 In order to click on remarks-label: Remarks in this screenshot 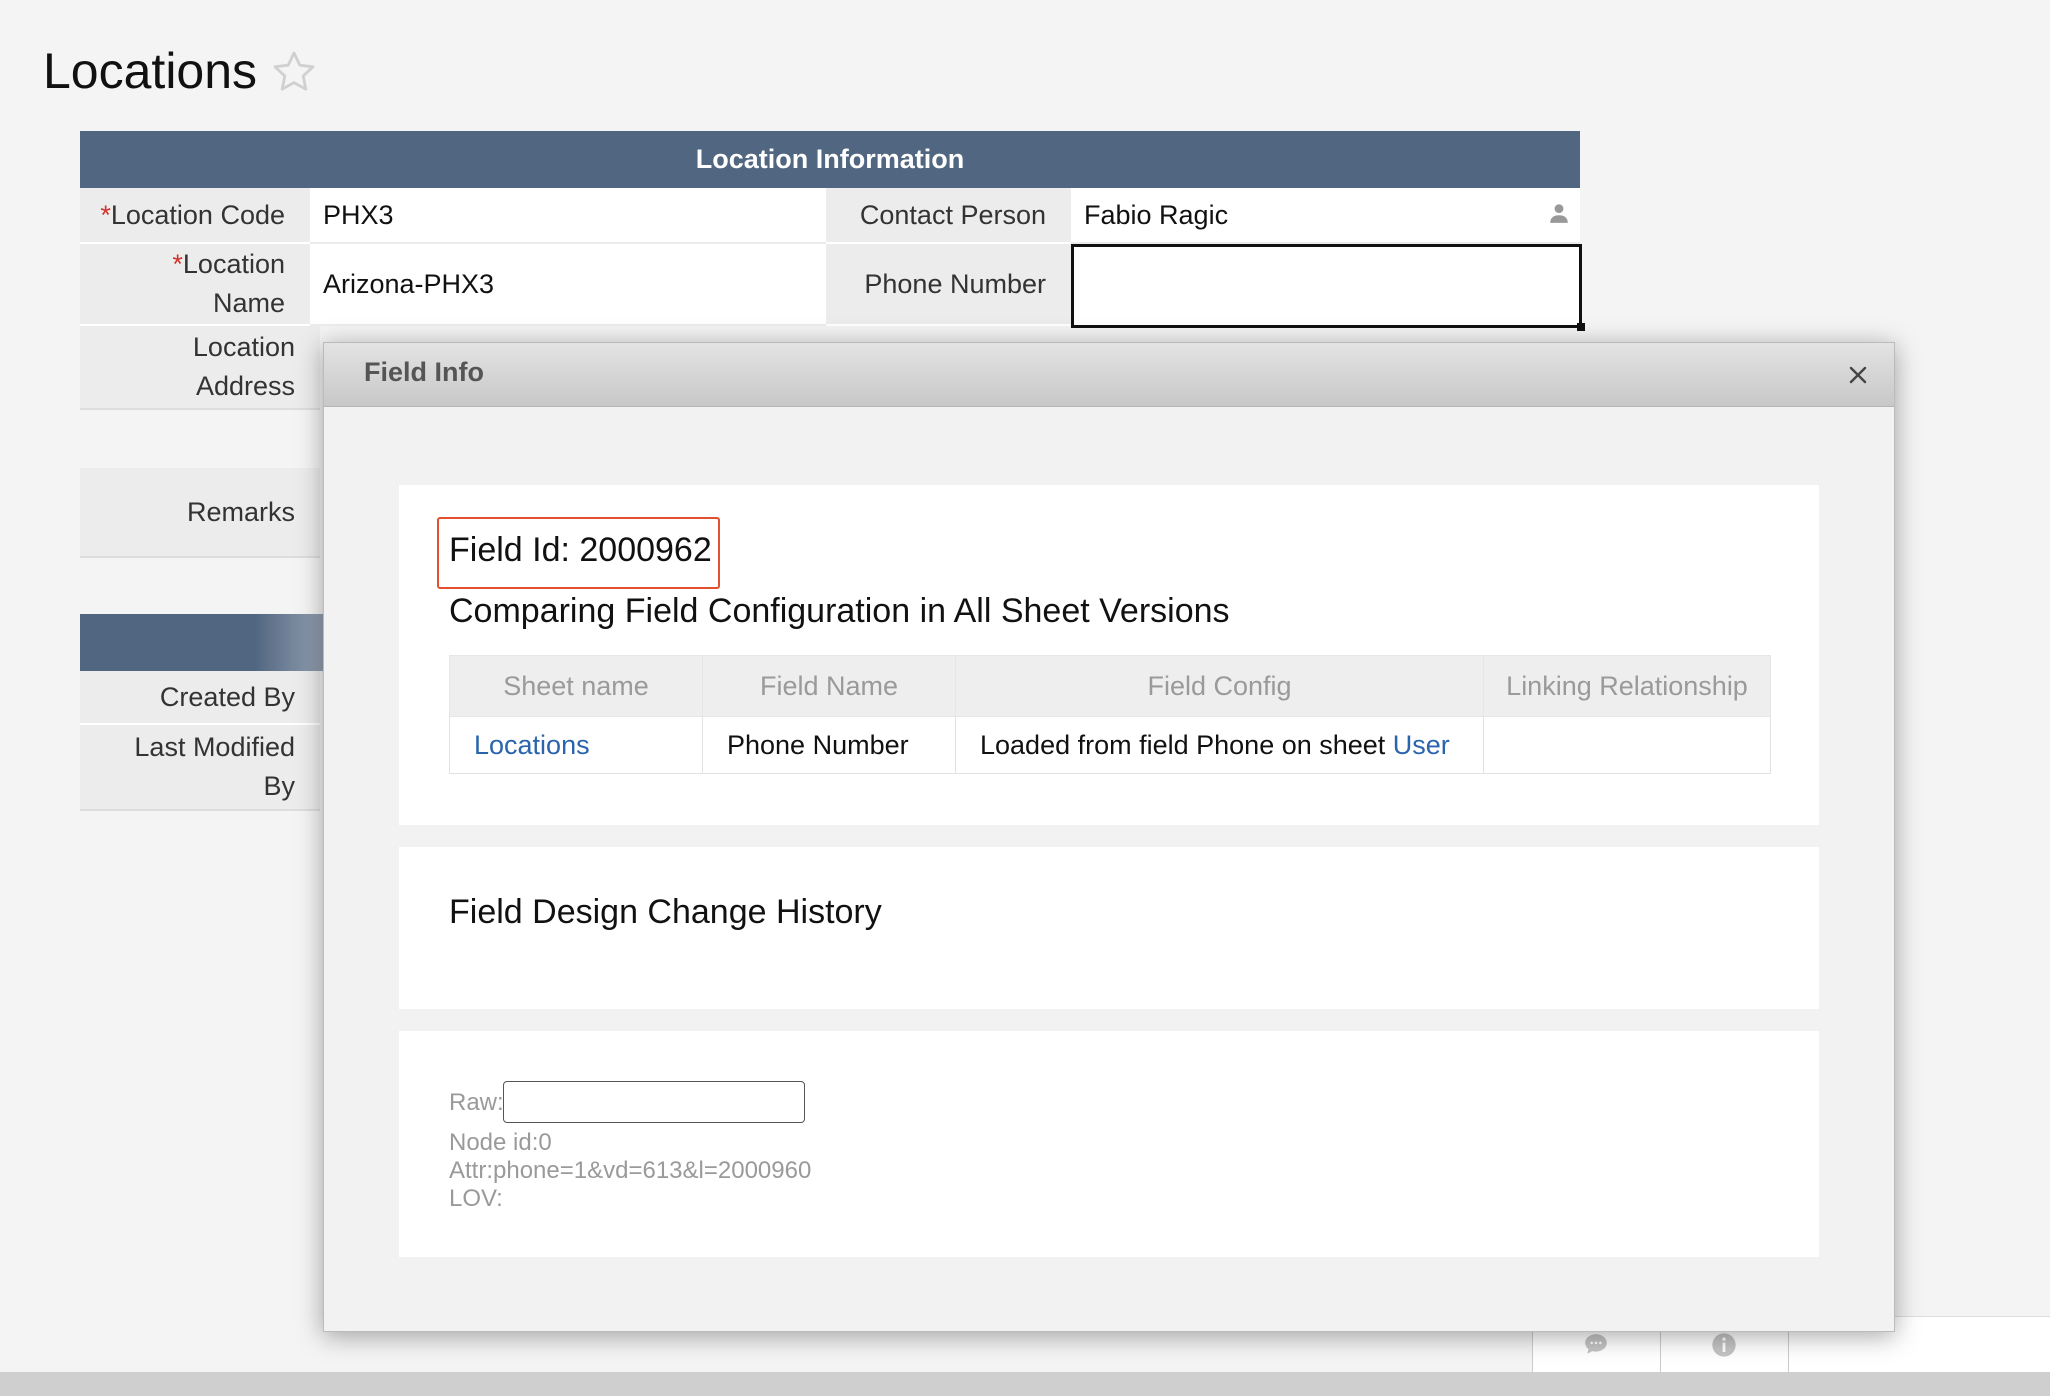, I will do `click(200, 513)`.